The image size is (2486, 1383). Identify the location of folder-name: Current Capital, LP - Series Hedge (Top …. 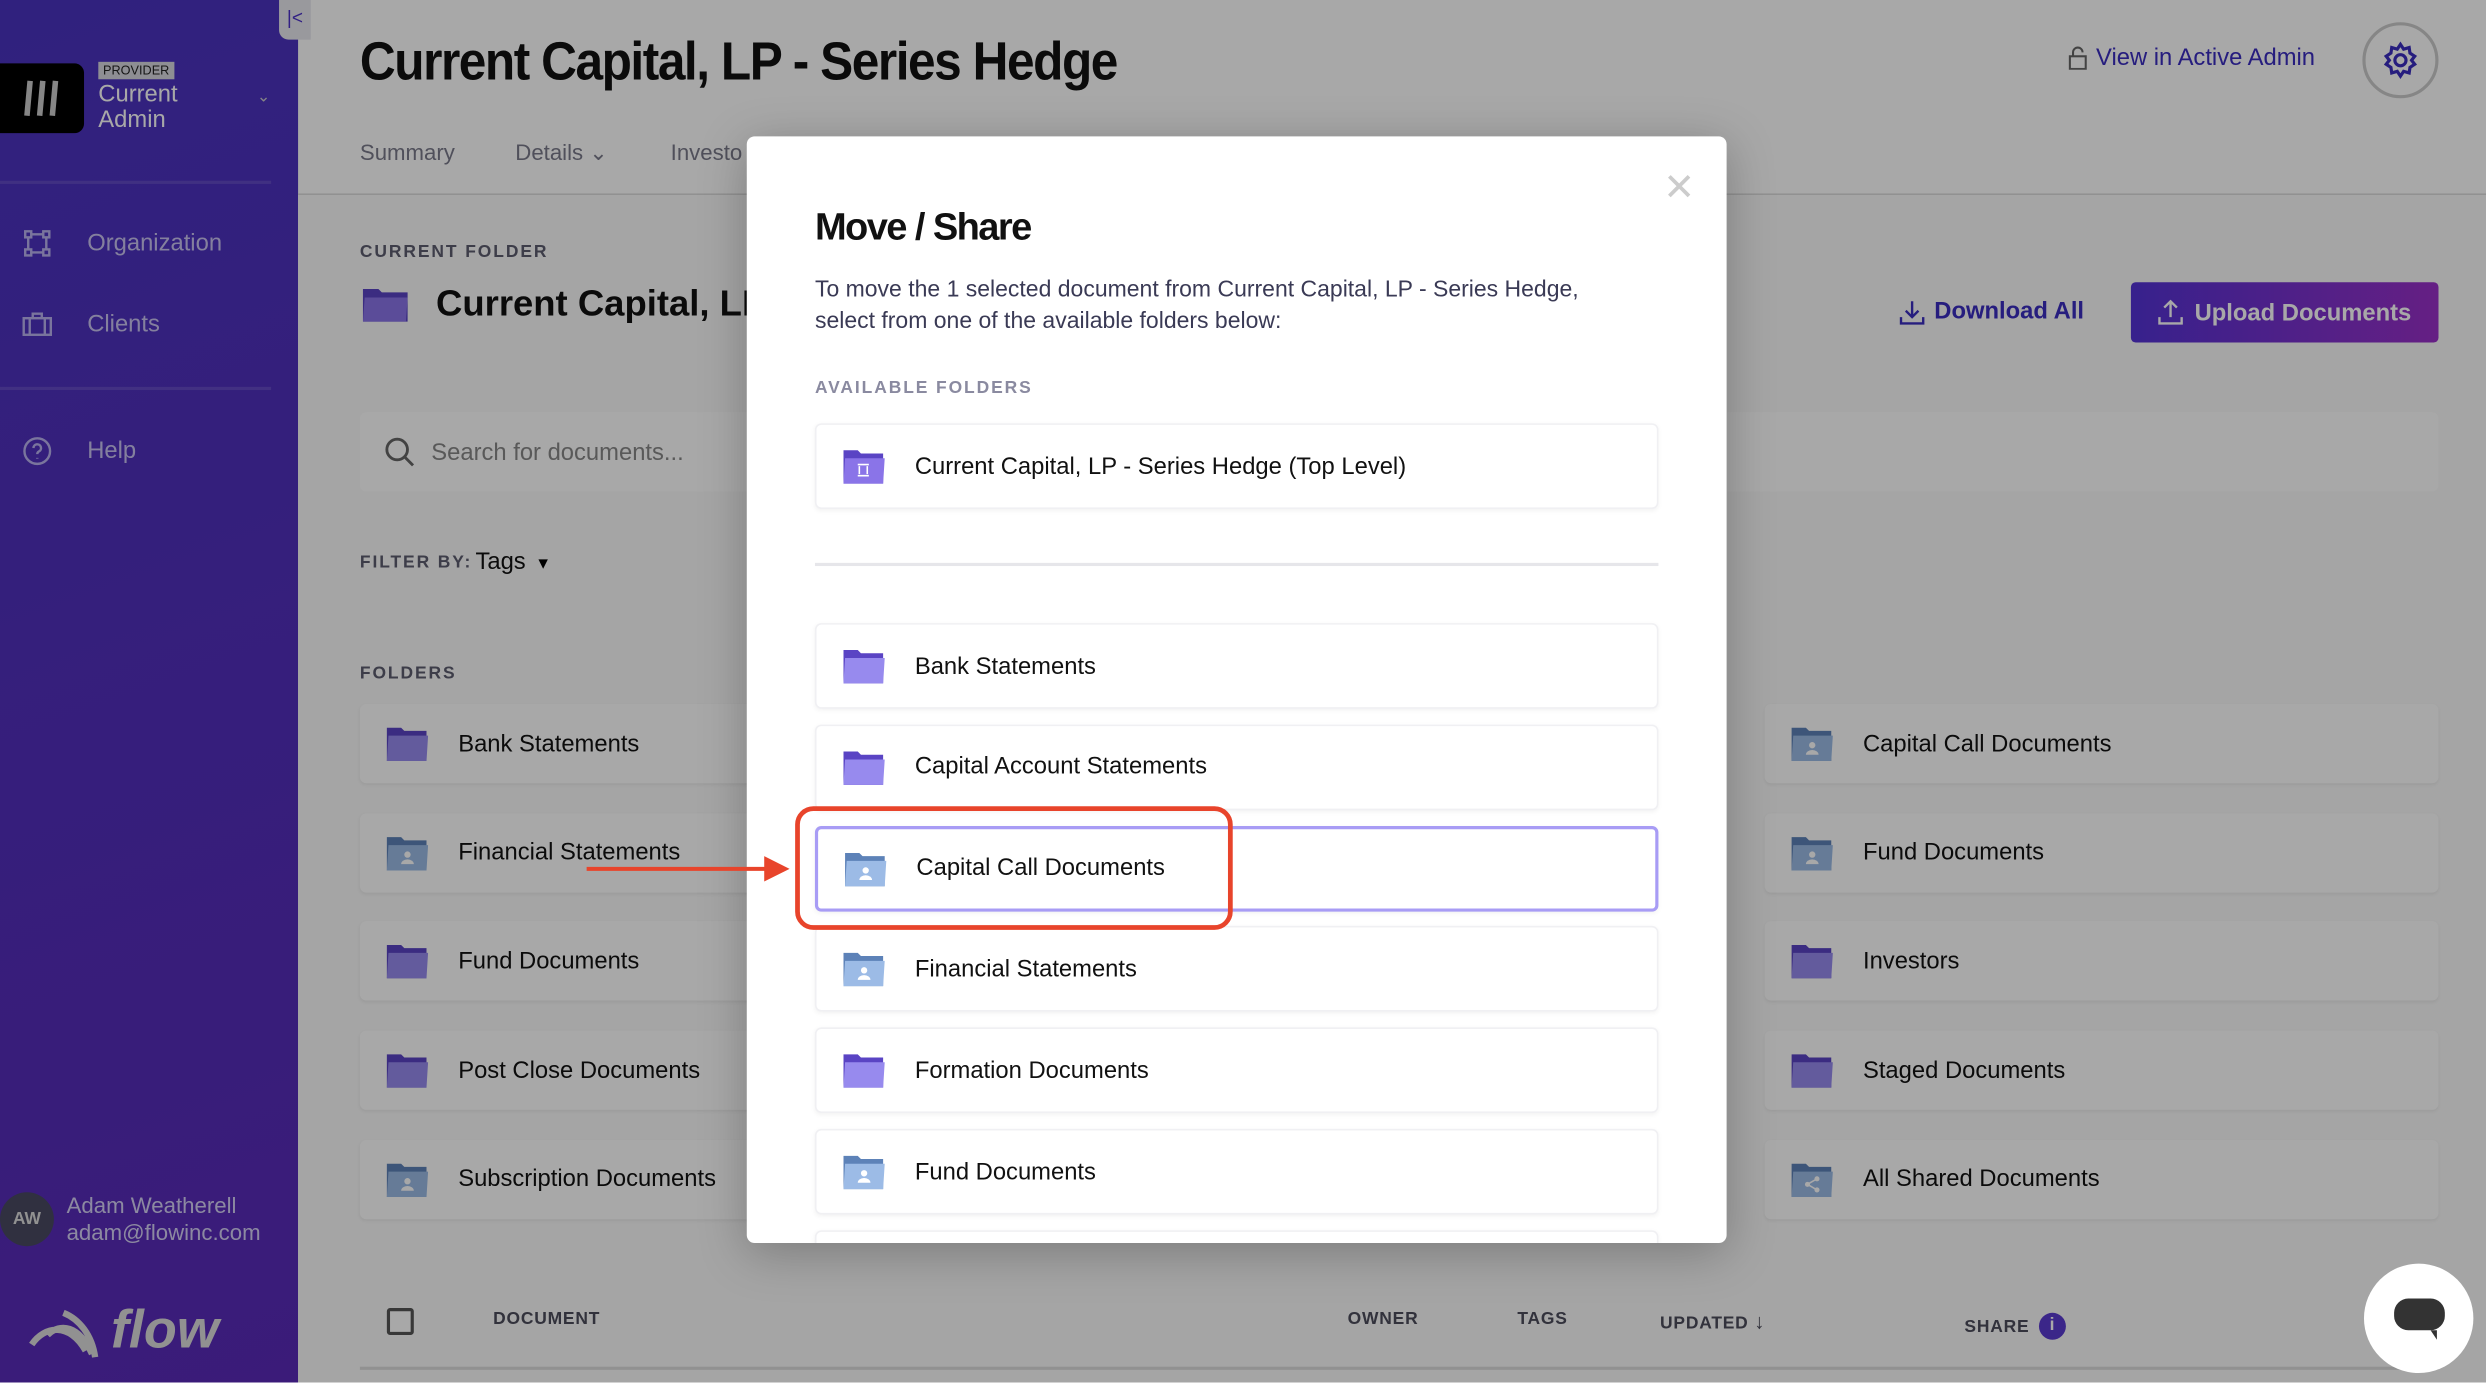
(1160, 466).